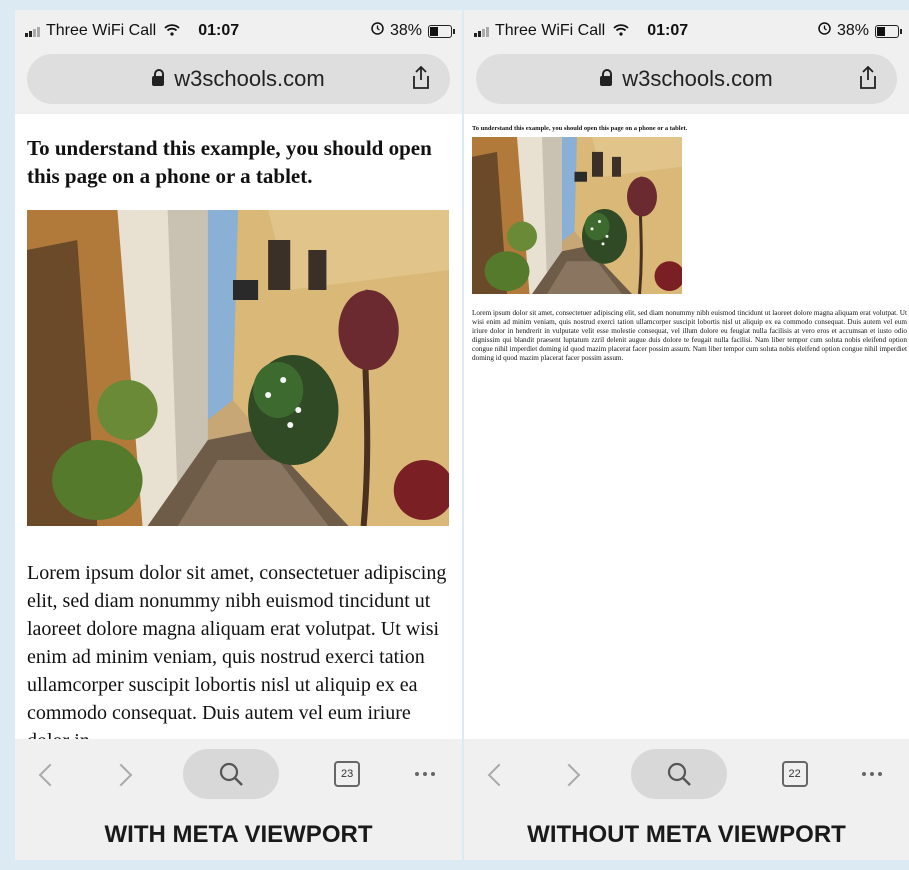  What do you see at coordinates (238, 834) in the screenshot?
I see `caption: WITH META VIEWPORT` at bounding box center [238, 834].